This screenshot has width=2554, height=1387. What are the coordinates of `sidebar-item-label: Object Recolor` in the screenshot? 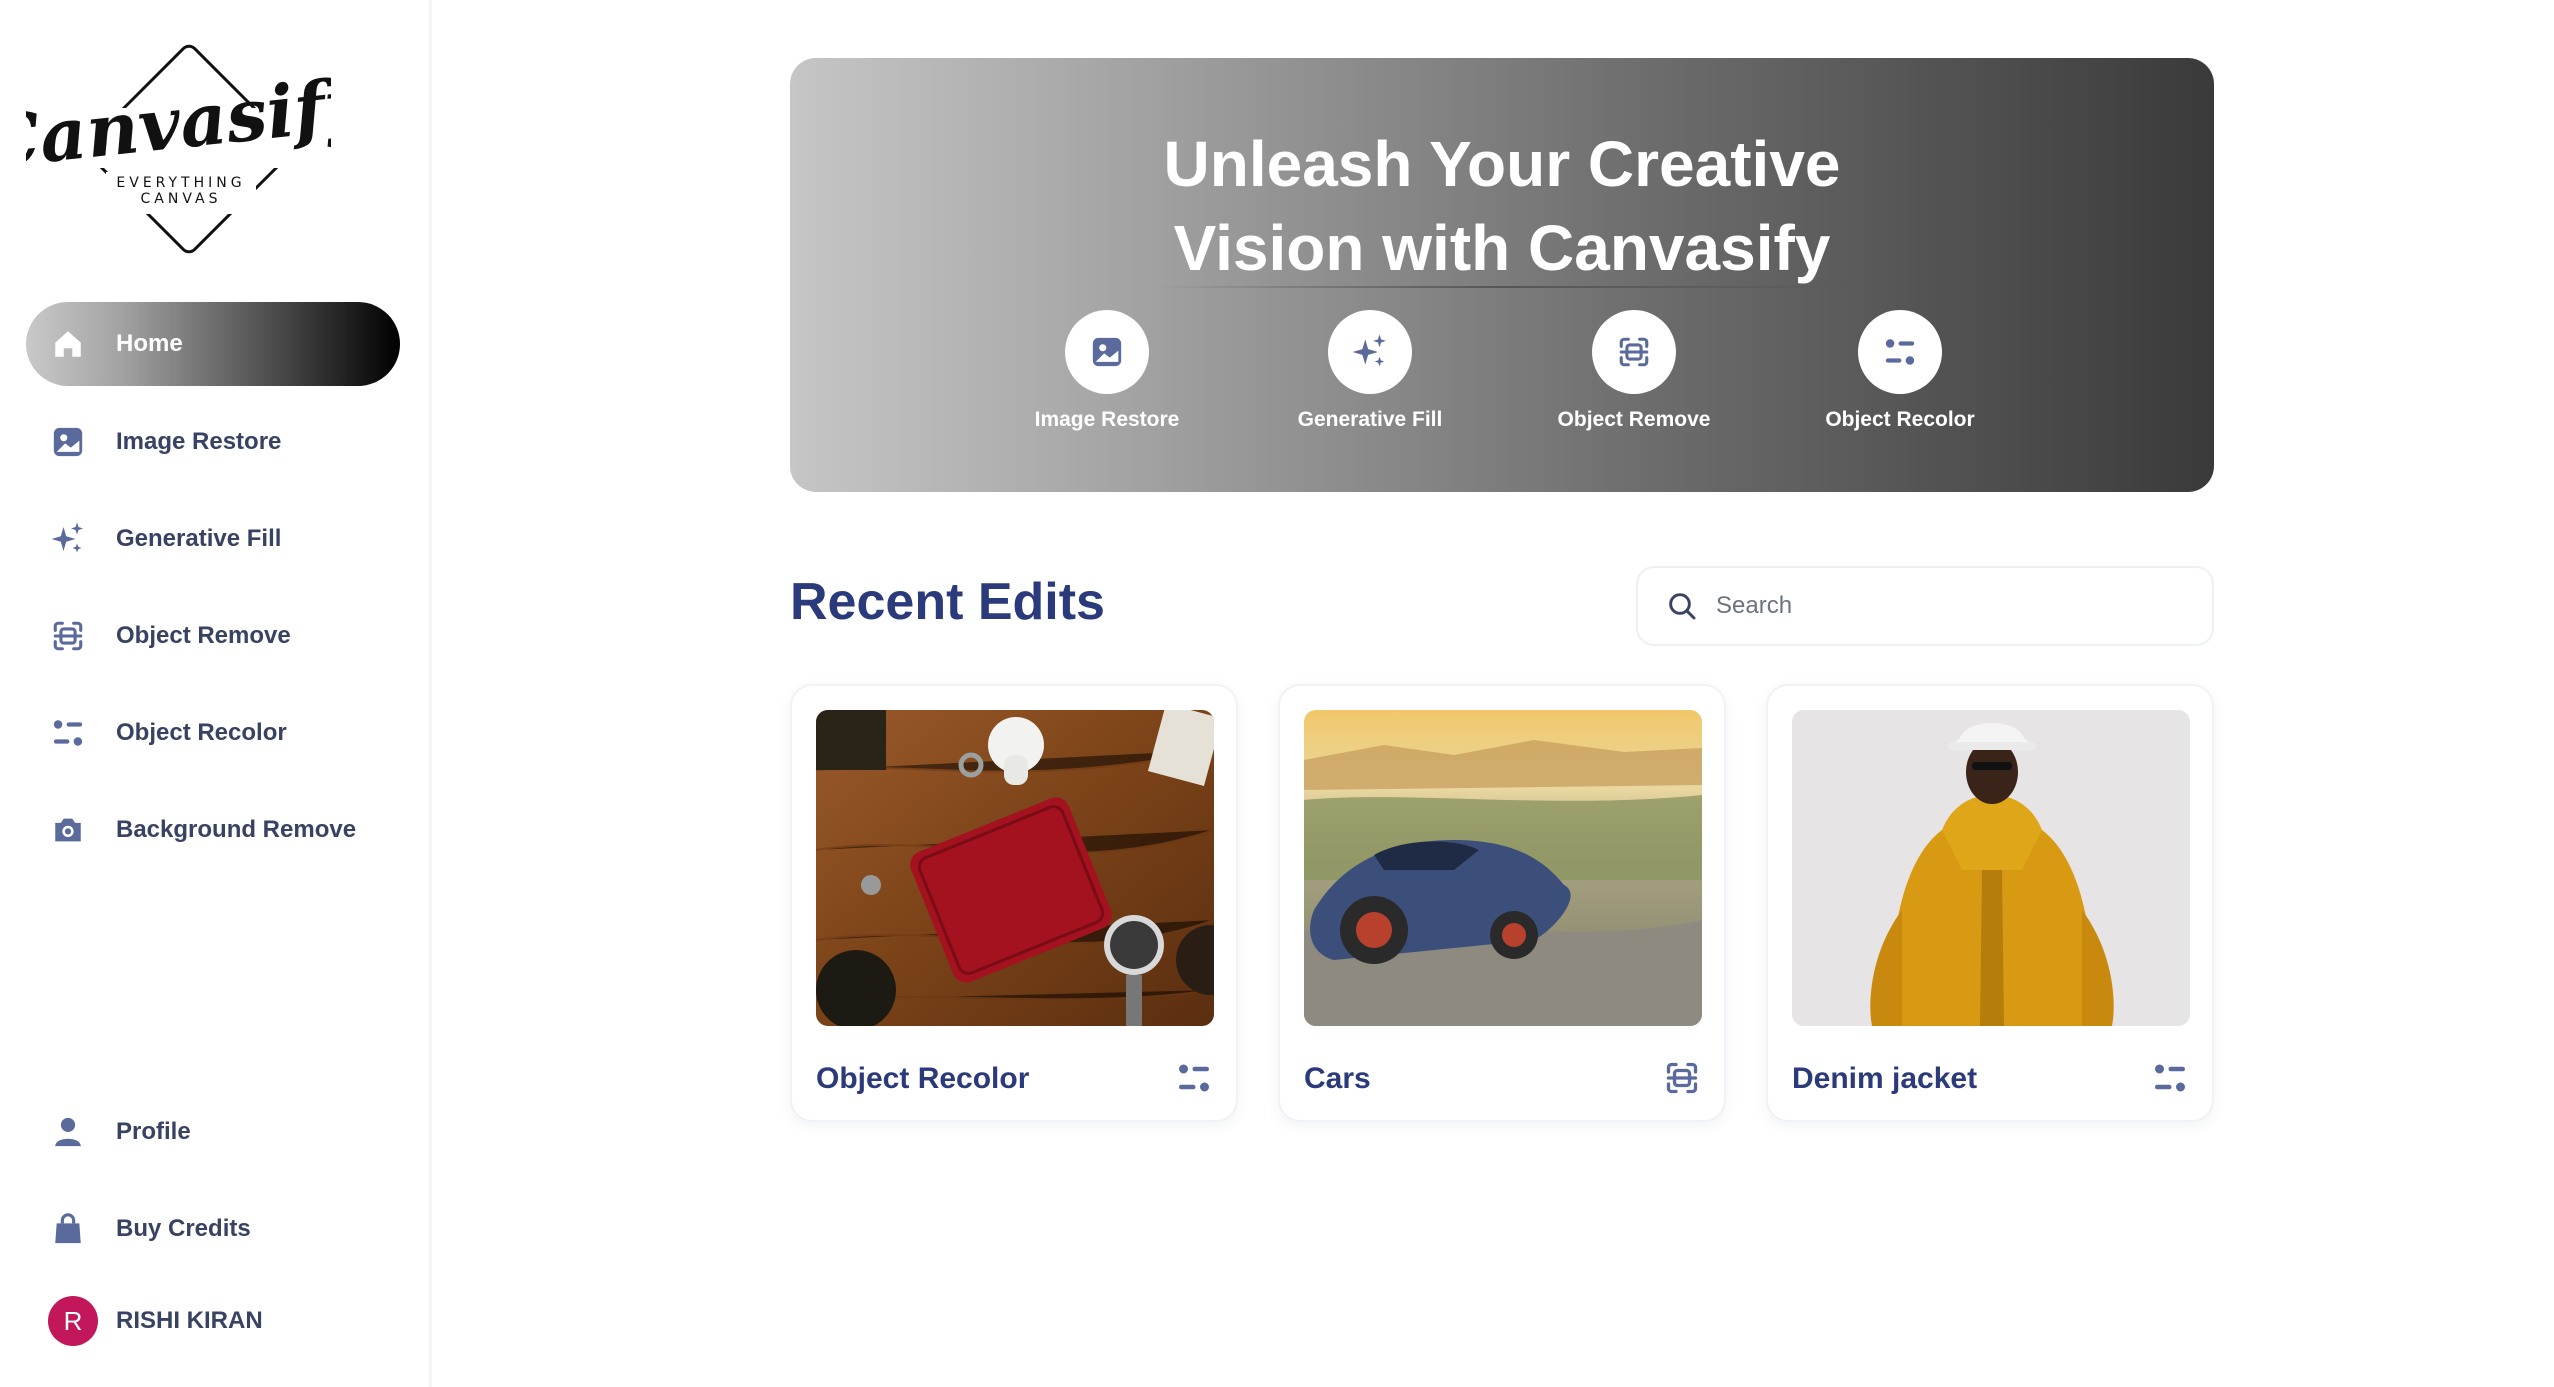 It's located at (201, 732).